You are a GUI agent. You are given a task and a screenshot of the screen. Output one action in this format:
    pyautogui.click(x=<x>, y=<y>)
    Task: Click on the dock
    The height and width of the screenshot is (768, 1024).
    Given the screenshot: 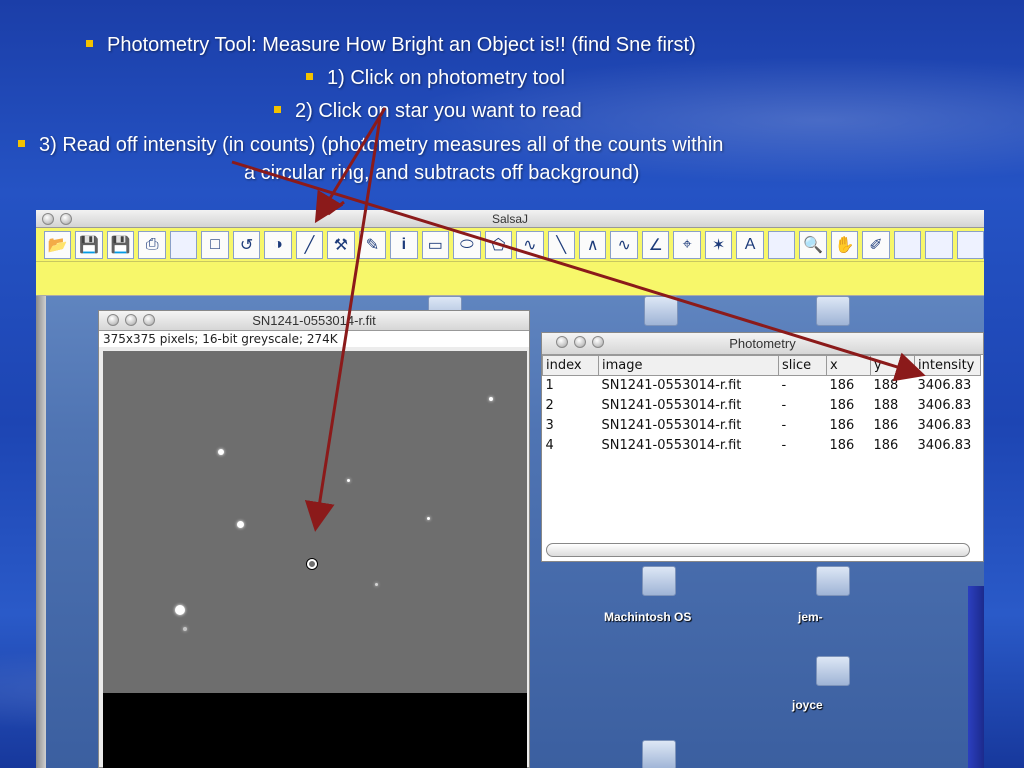 What is the action you would take?
    pyautogui.click(x=41, y=499)
    